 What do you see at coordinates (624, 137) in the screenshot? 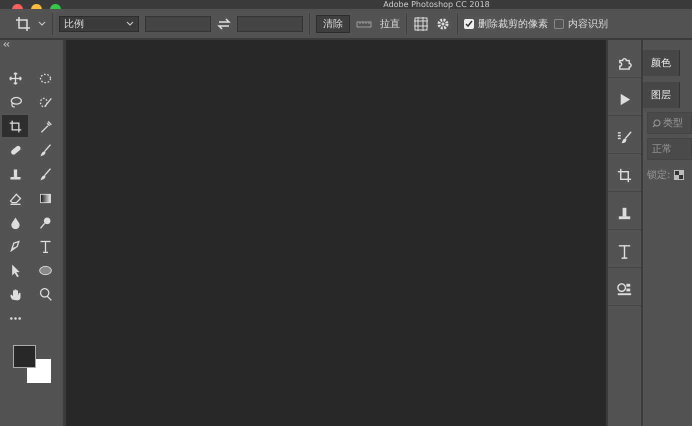
I see `brush-list-icon` at bounding box center [624, 137].